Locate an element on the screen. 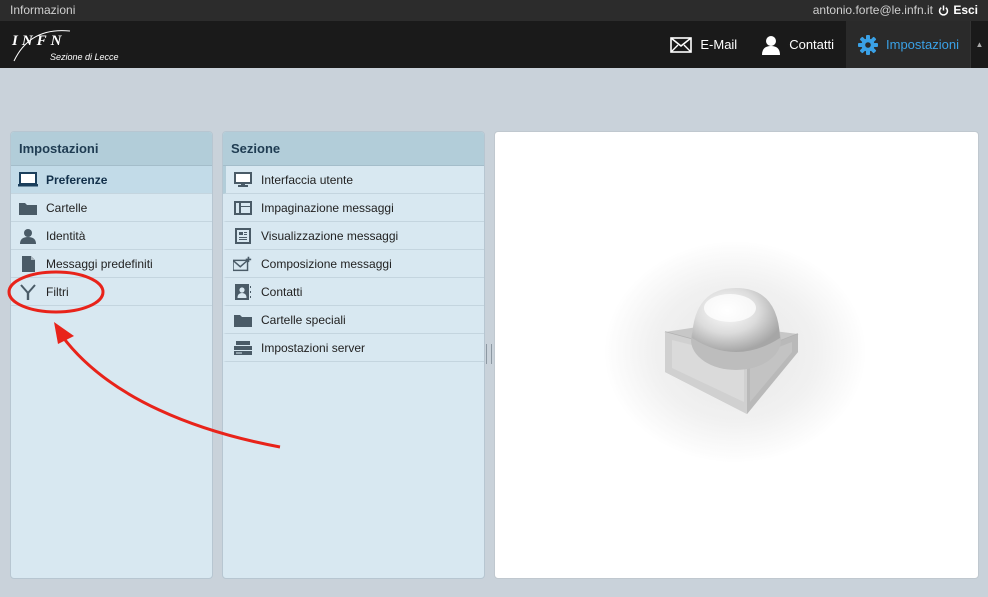 The height and width of the screenshot is (597, 988). settings-item-preferenze: Preferenze is located at coordinates (111, 180).